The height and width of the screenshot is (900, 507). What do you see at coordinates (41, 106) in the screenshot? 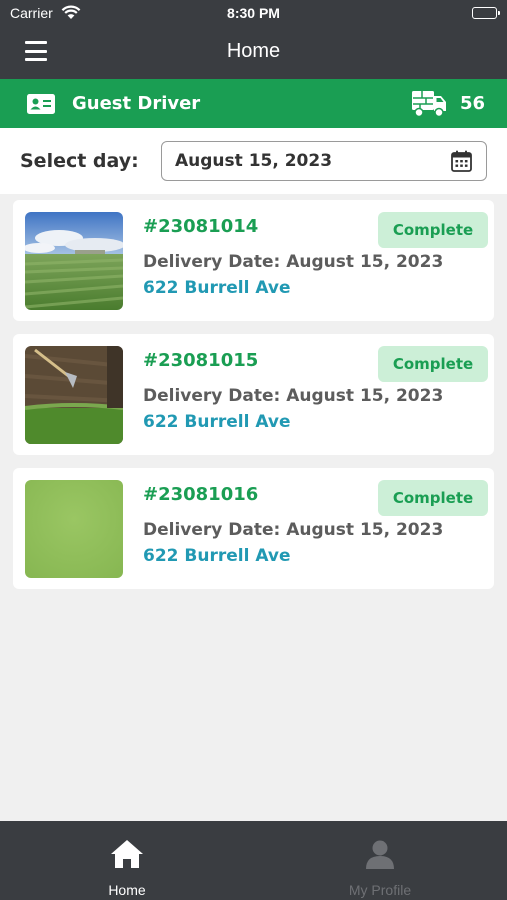
I see `id-card-icon` at bounding box center [41, 106].